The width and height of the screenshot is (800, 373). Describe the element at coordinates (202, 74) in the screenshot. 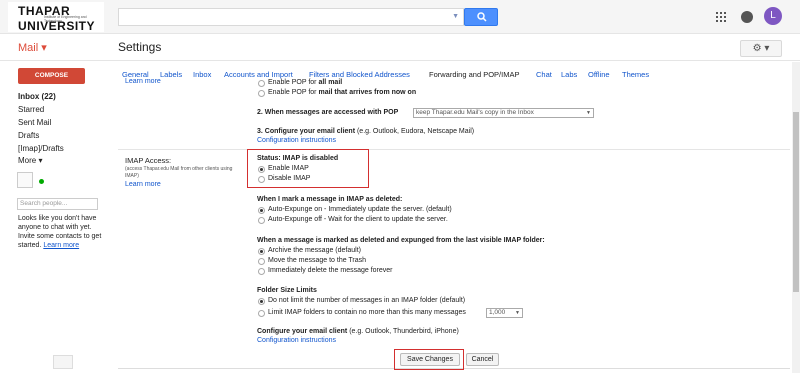

I see `tab-inbox: Inbox` at that location.